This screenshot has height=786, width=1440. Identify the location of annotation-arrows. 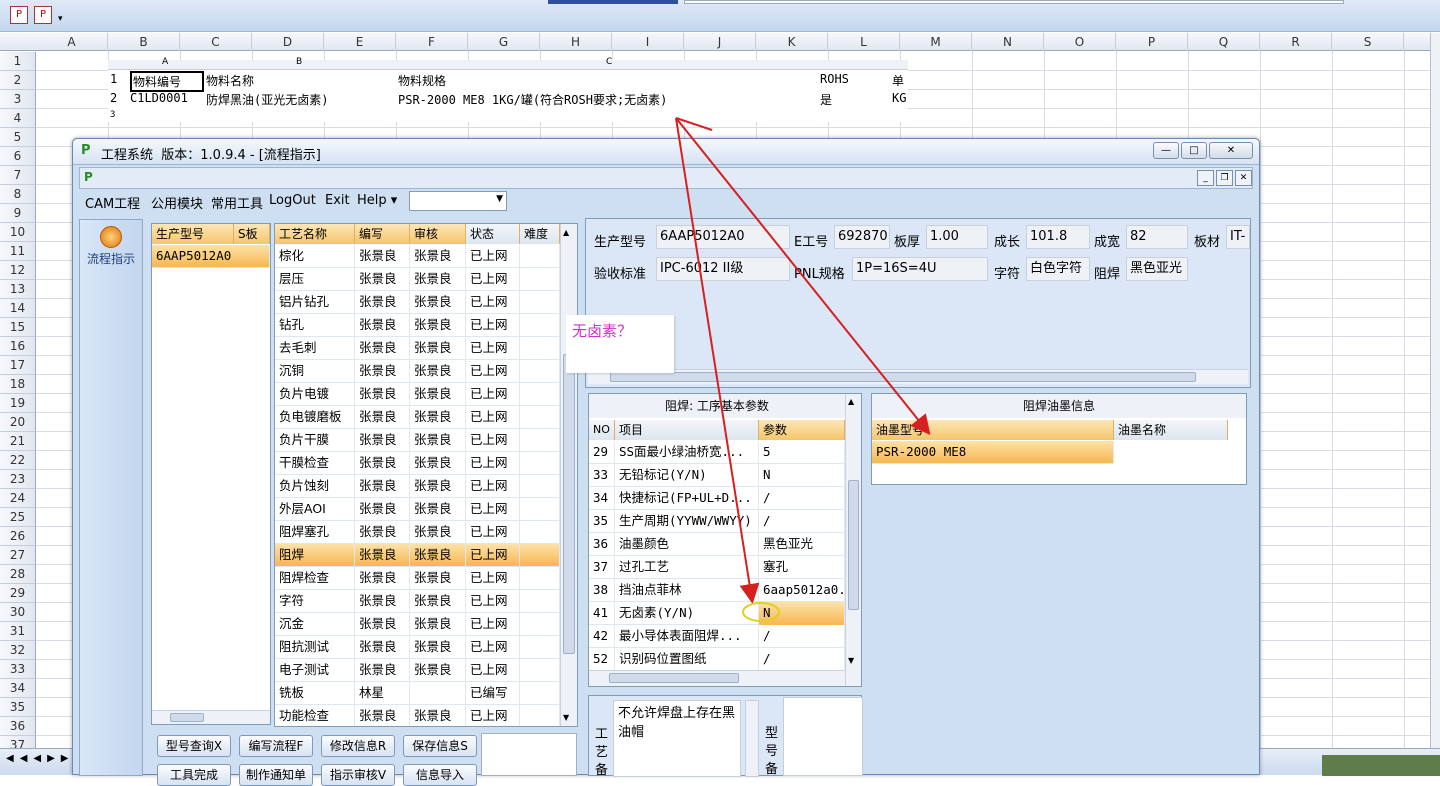
(803, 369).